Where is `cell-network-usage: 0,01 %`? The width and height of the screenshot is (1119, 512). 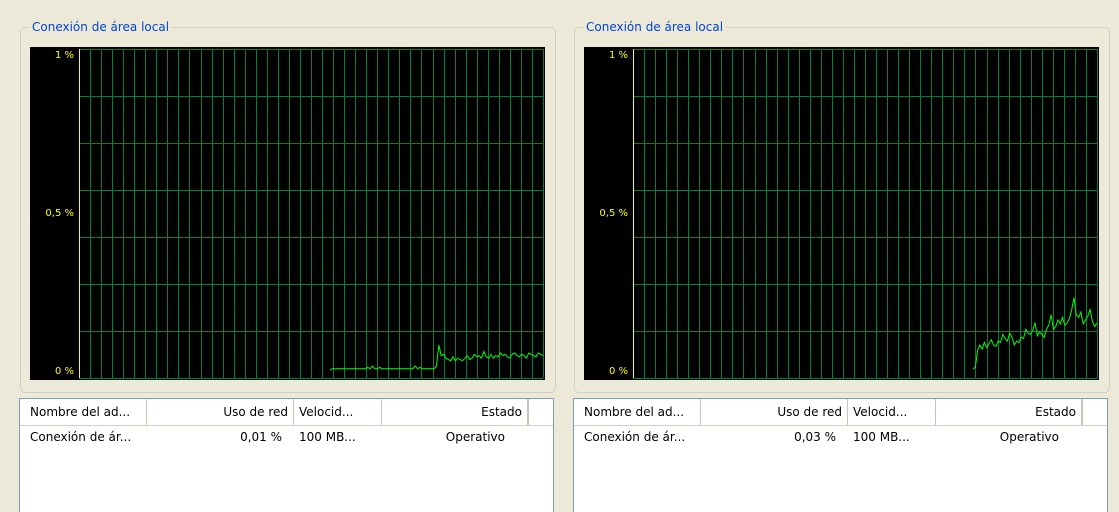
cell-network-usage: 0,01 % is located at coordinates (261, 437).